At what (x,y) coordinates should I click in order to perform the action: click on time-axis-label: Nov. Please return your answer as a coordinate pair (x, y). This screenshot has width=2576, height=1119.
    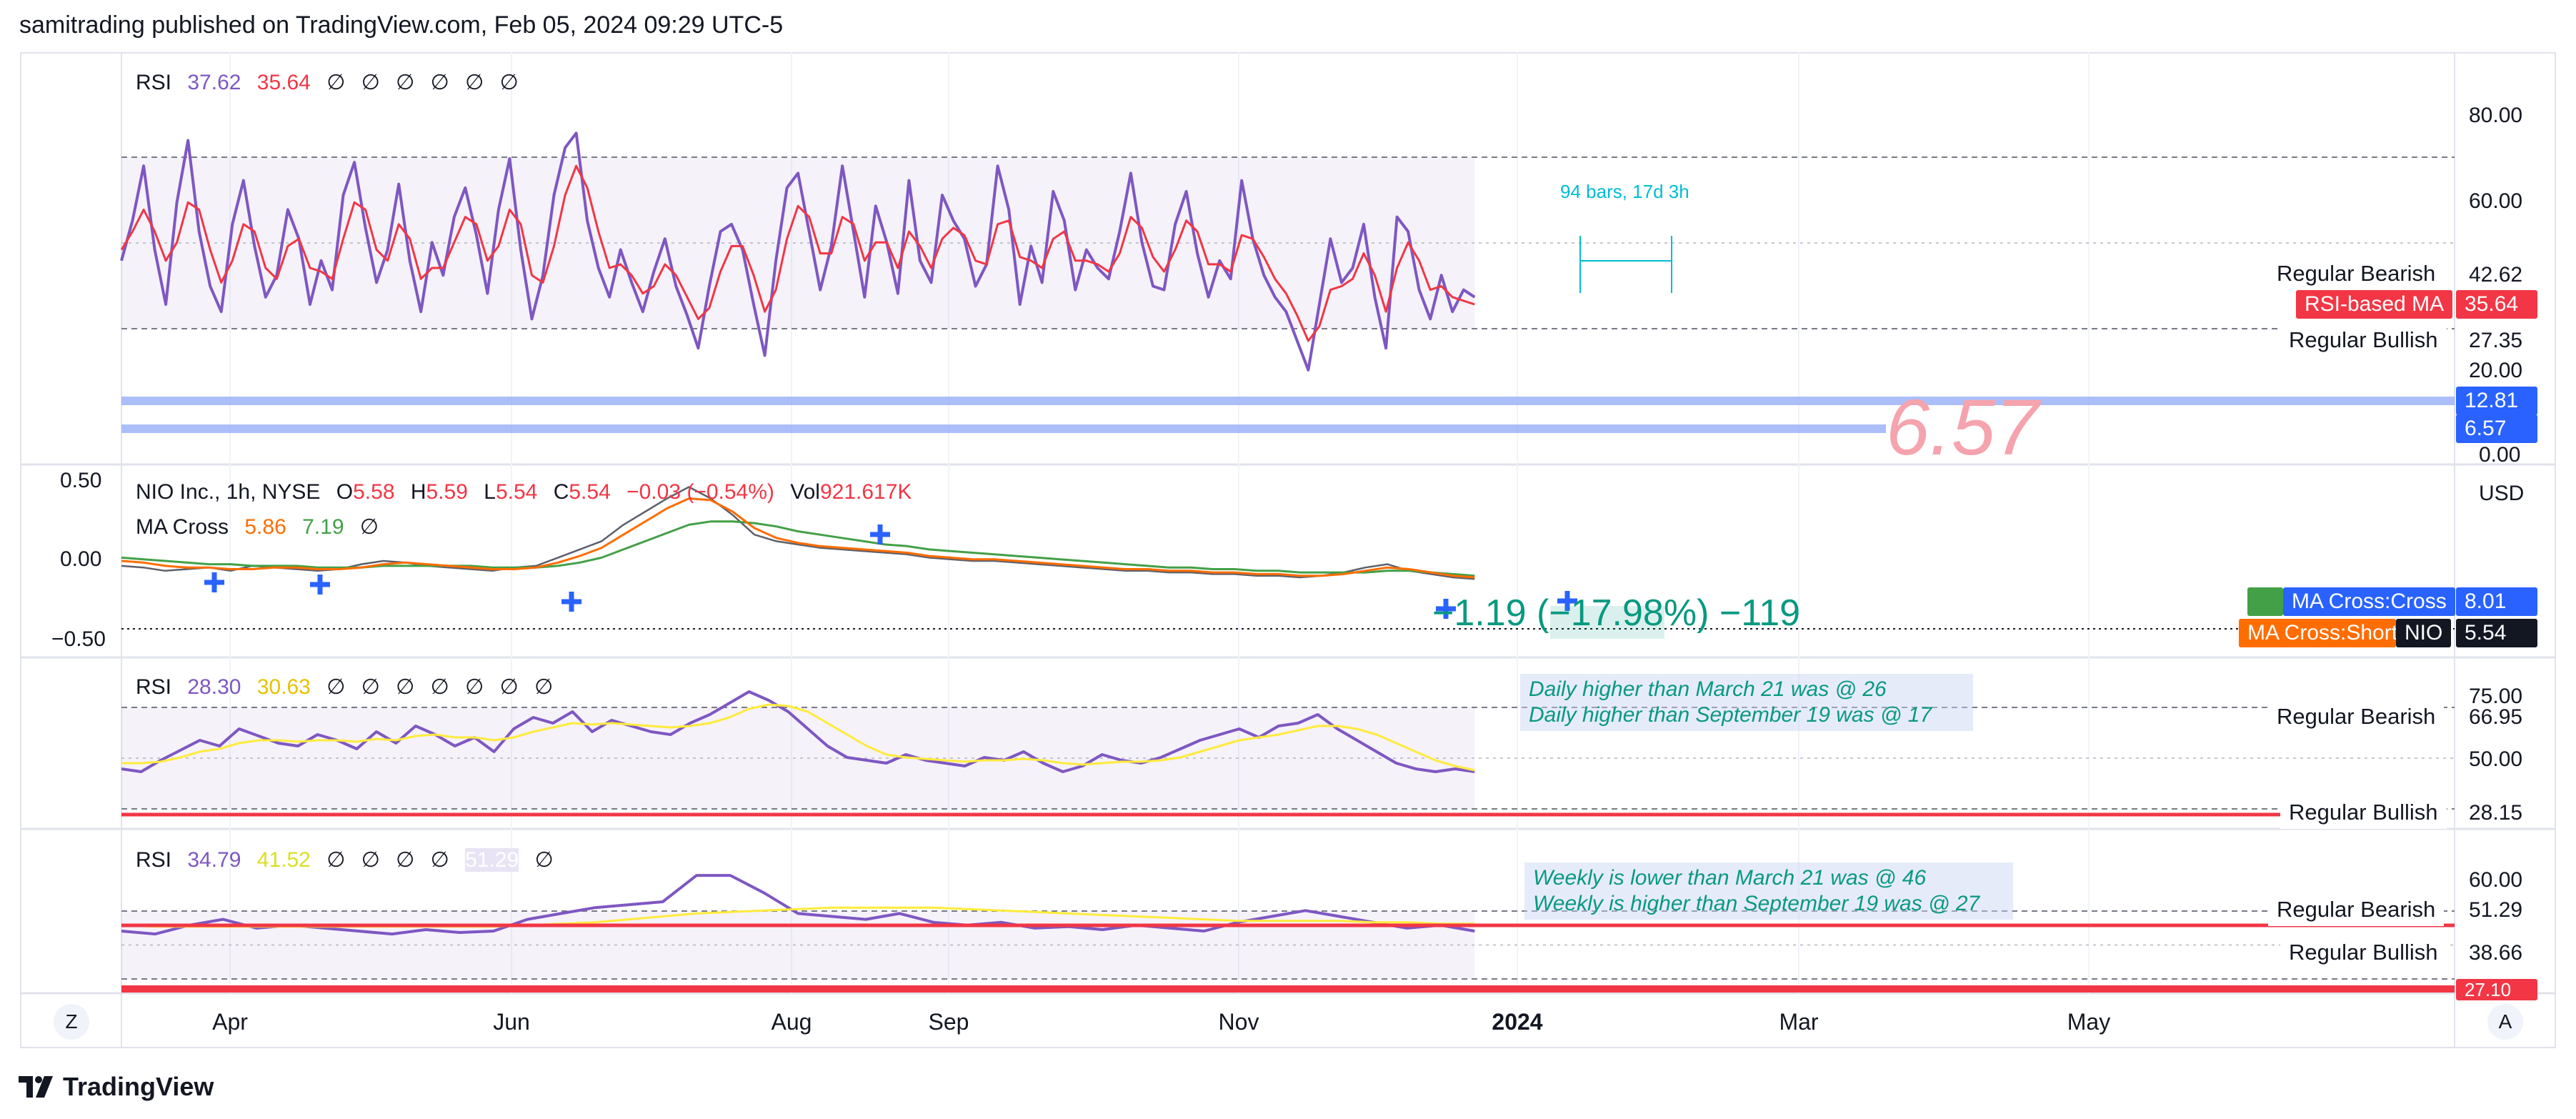
    Looking at the image, I should click on (1239, 1022).